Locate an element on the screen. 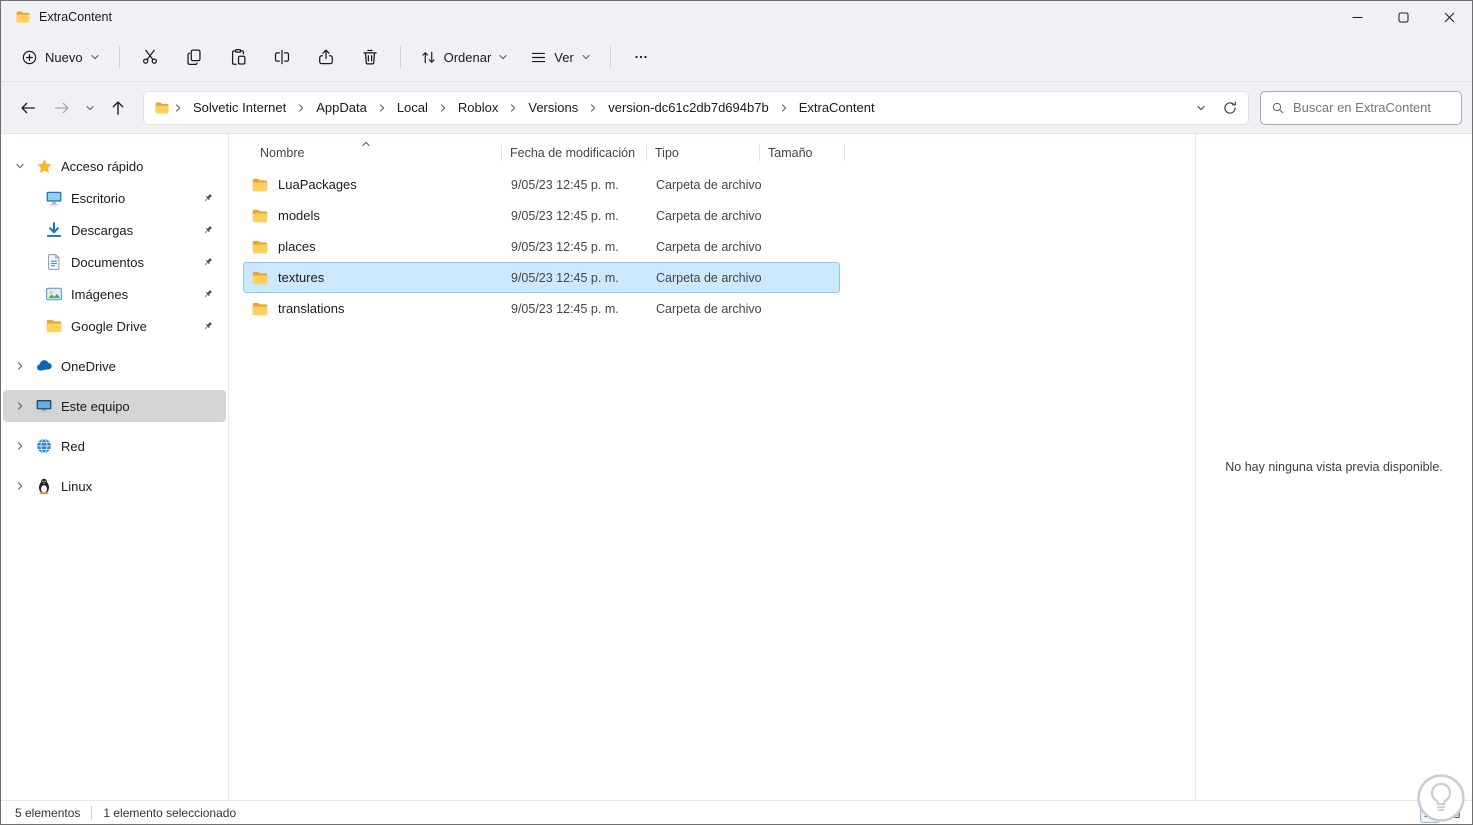 Image resolution: width=1473 pixels, height=825 pixels. recent-locations-button is located at coordinates (90, 108).